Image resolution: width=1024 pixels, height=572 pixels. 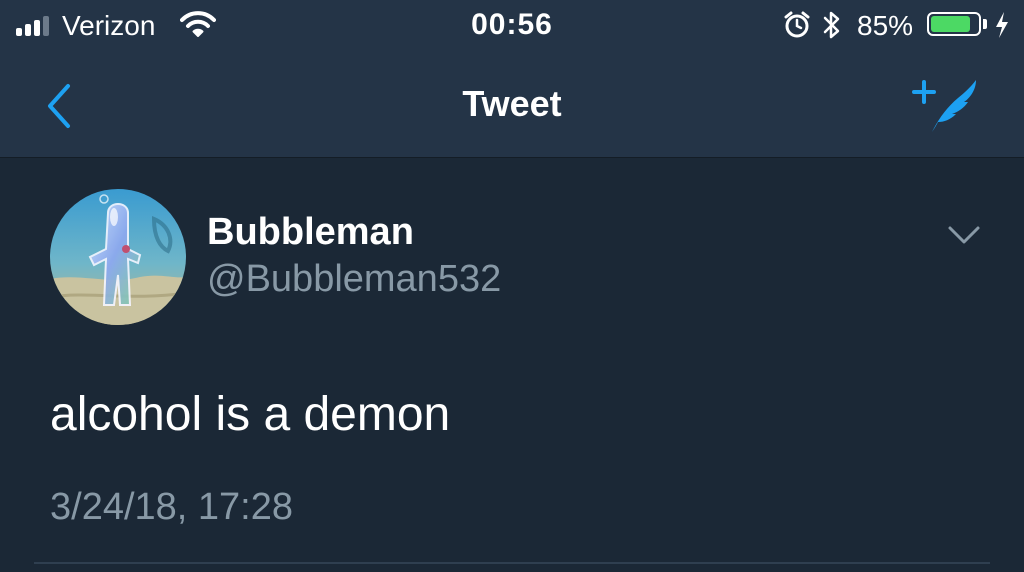 I want to click on battery-cap, so click(x=985, y=24).